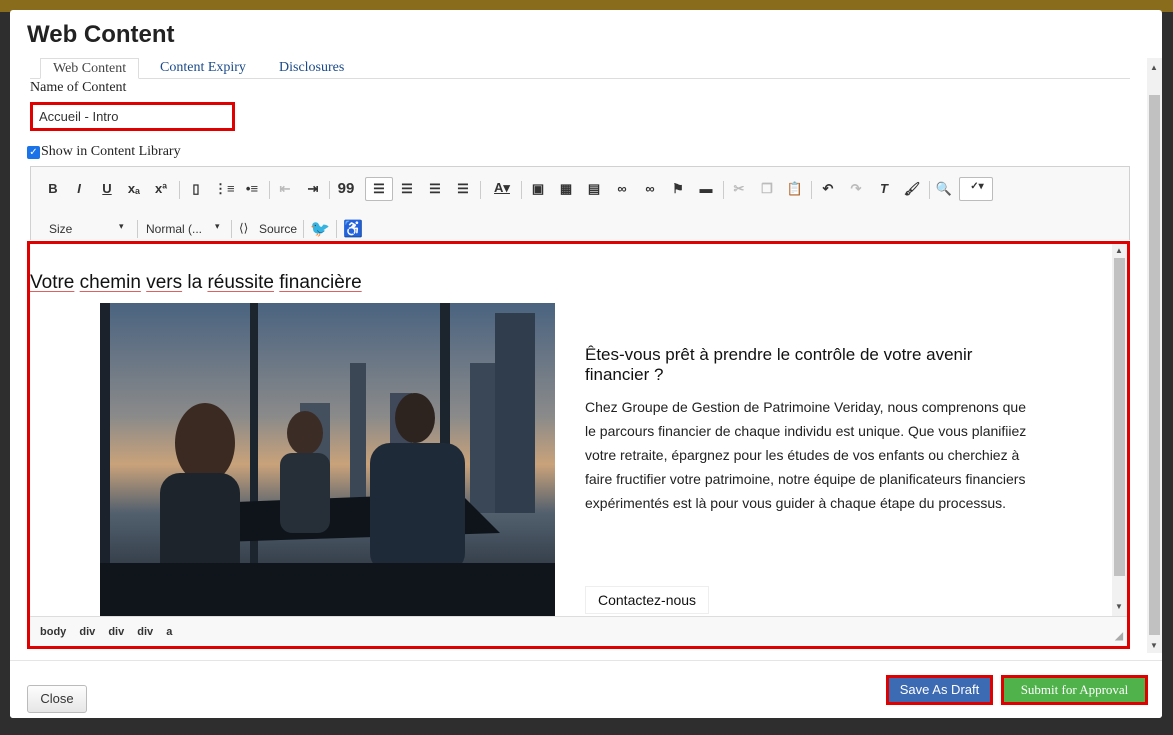  I want to click on superscript-button: xª, so click(161, 188).